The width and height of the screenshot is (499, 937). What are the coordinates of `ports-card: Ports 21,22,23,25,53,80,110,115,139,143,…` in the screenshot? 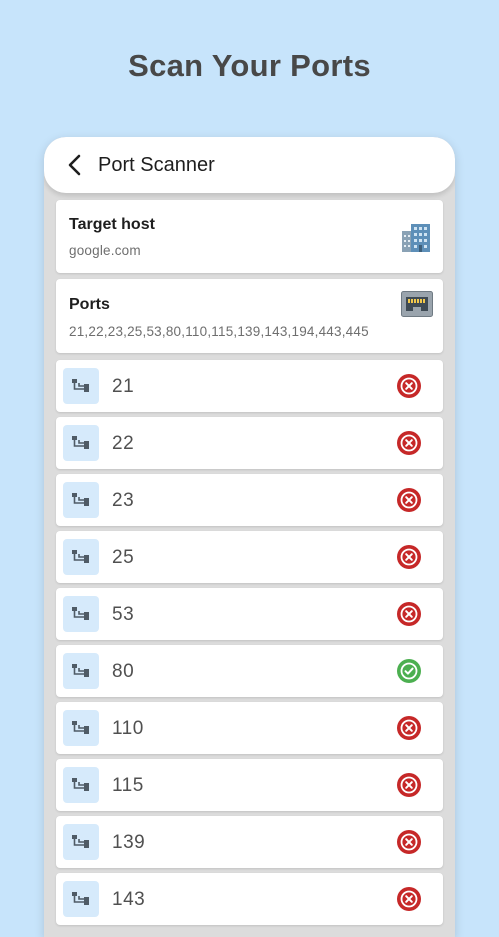 It's located at (249, 316).